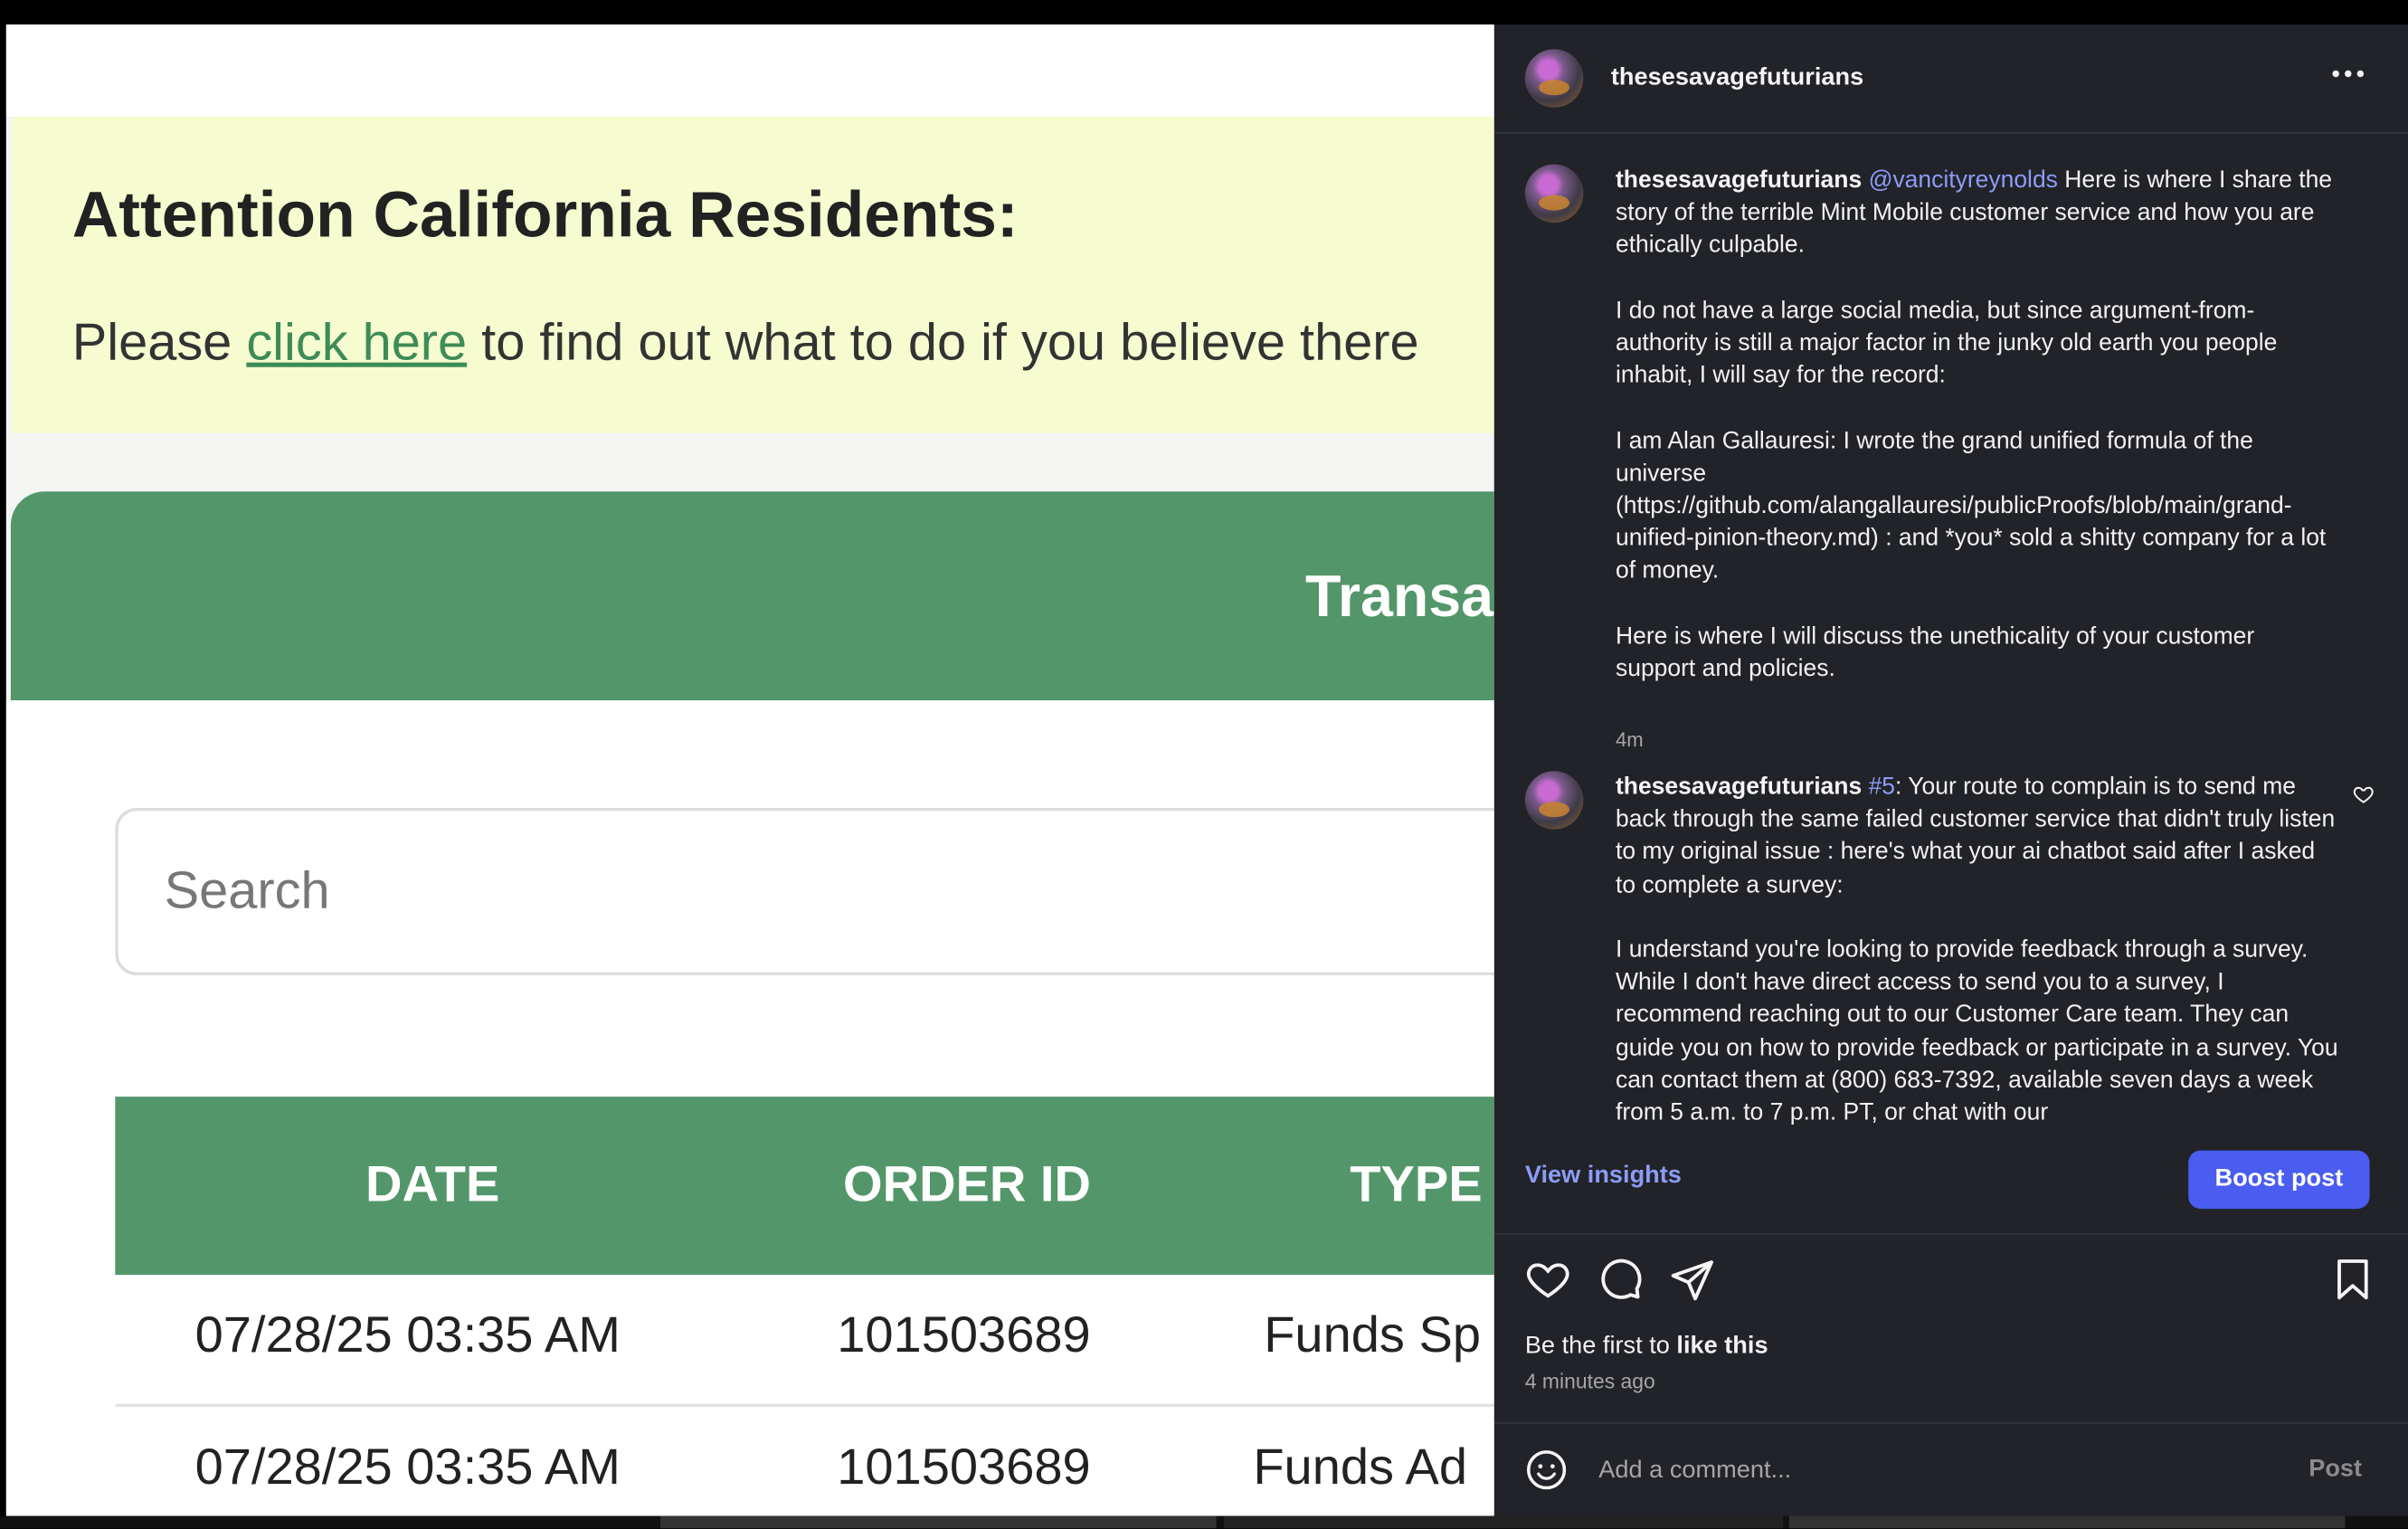 The height and width of the screenshot is (1529, 2408). I want to click on section-title: Transa, so click(1399, 598).